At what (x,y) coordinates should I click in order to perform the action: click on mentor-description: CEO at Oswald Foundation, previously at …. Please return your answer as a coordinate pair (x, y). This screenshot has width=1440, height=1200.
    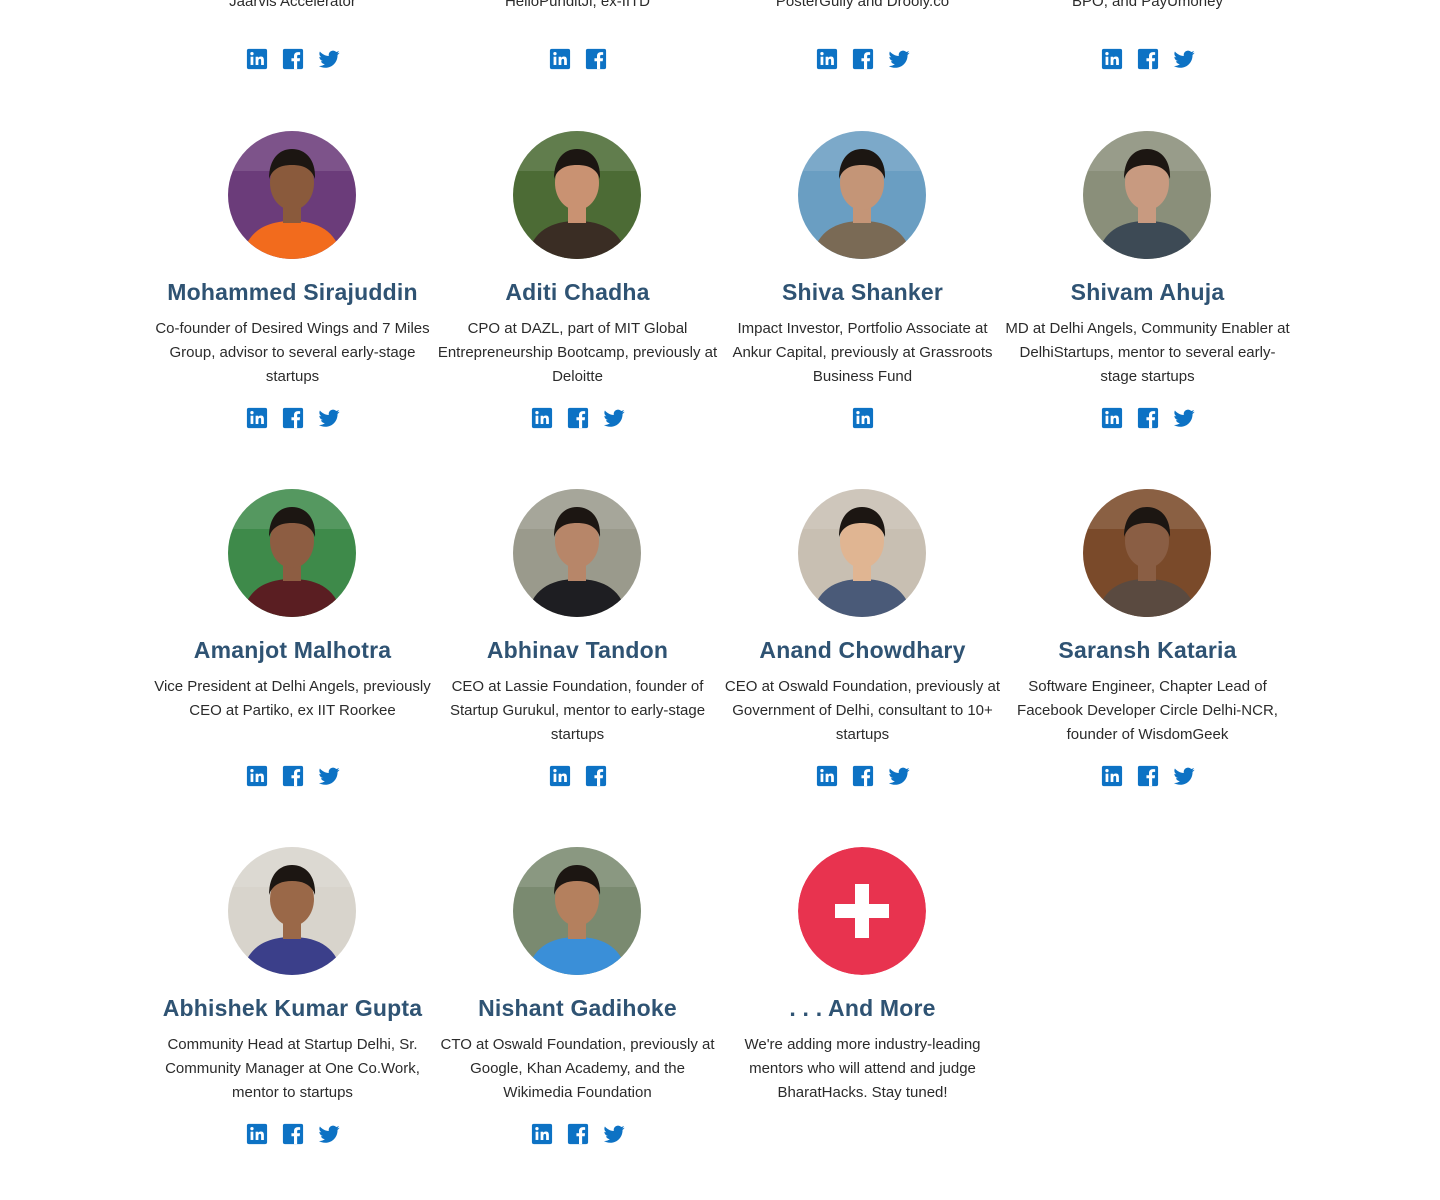
    Looking at the image, I should click on (862, 710).